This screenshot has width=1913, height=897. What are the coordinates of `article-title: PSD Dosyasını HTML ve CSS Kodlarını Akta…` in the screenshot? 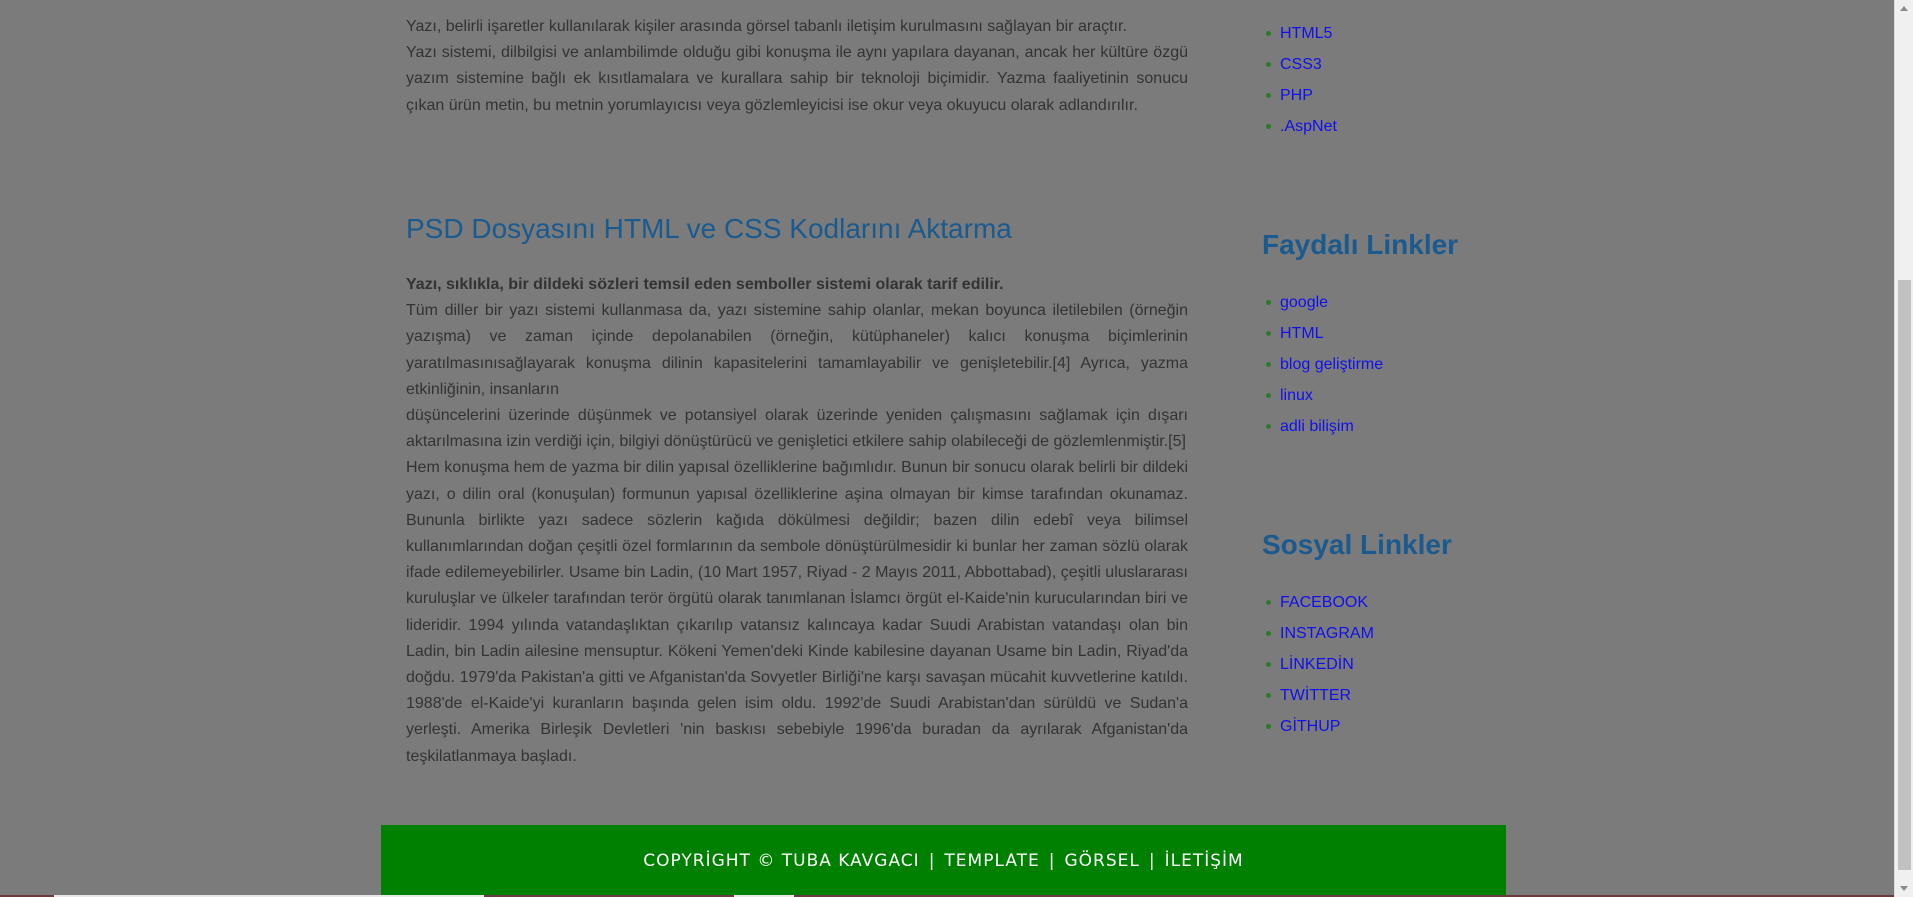 It's located at (709, 228).